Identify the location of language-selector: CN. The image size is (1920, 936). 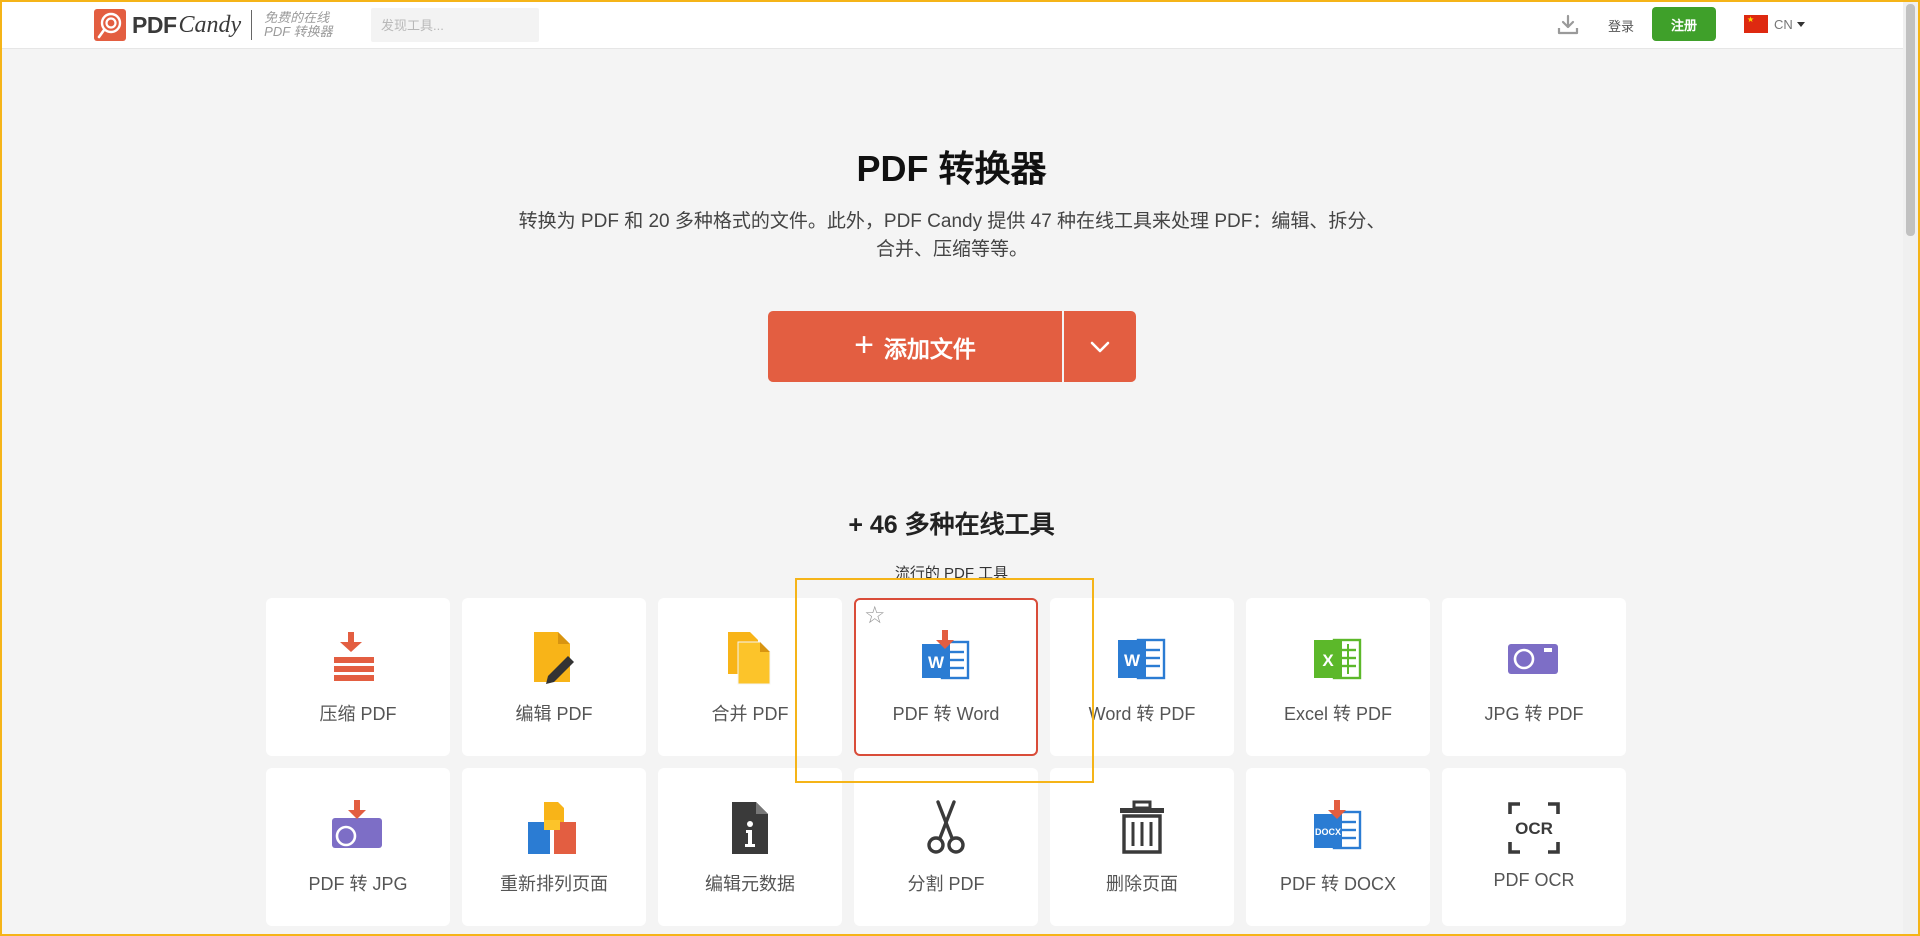
(1774, 24).